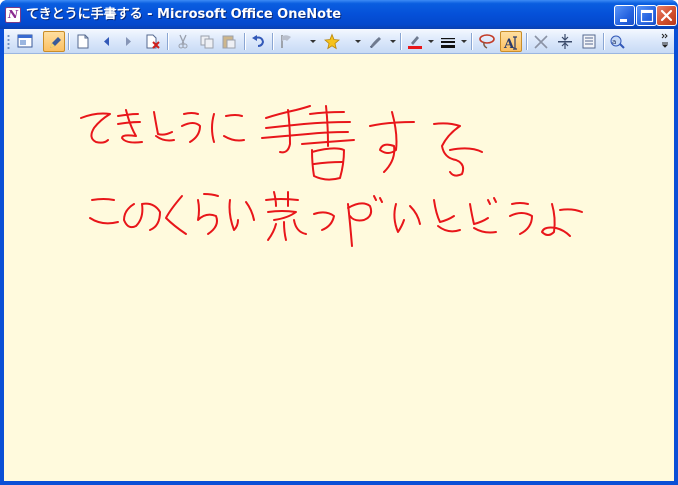  I want to click on undo-icon, so click(258, 41).